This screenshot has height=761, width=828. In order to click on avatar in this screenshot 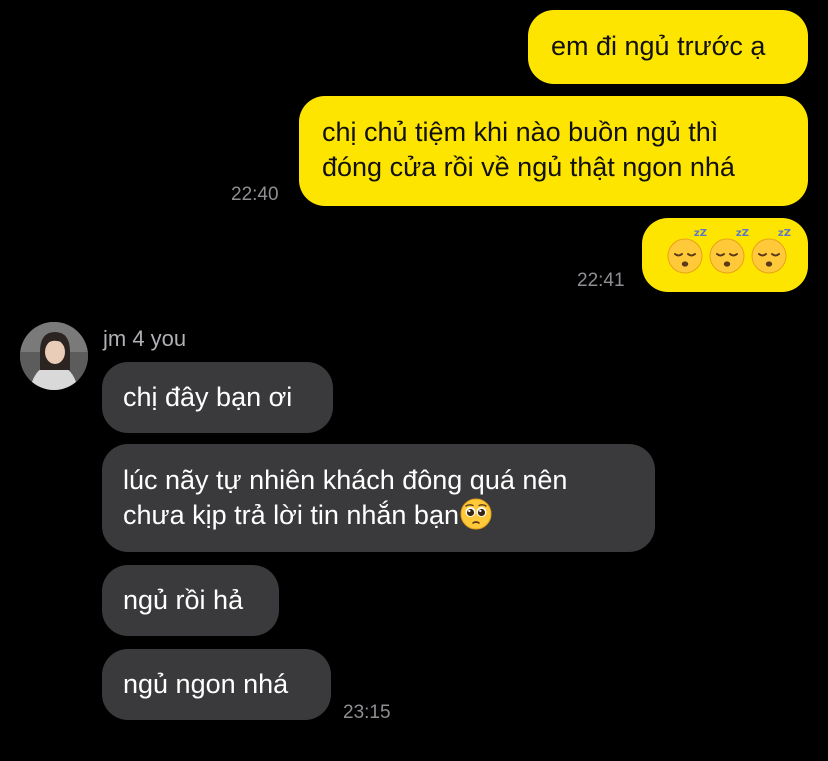, I will do `click(54, 356)`.